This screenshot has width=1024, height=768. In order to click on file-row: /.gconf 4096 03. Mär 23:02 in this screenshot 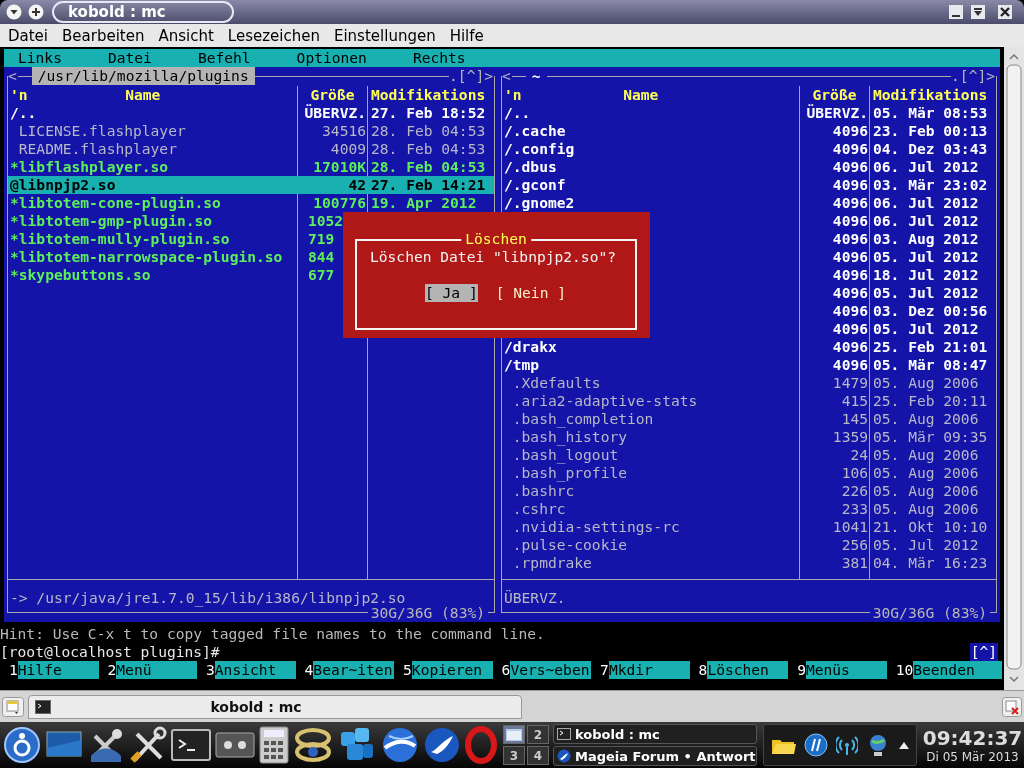, I will do `click(749, 185)`.